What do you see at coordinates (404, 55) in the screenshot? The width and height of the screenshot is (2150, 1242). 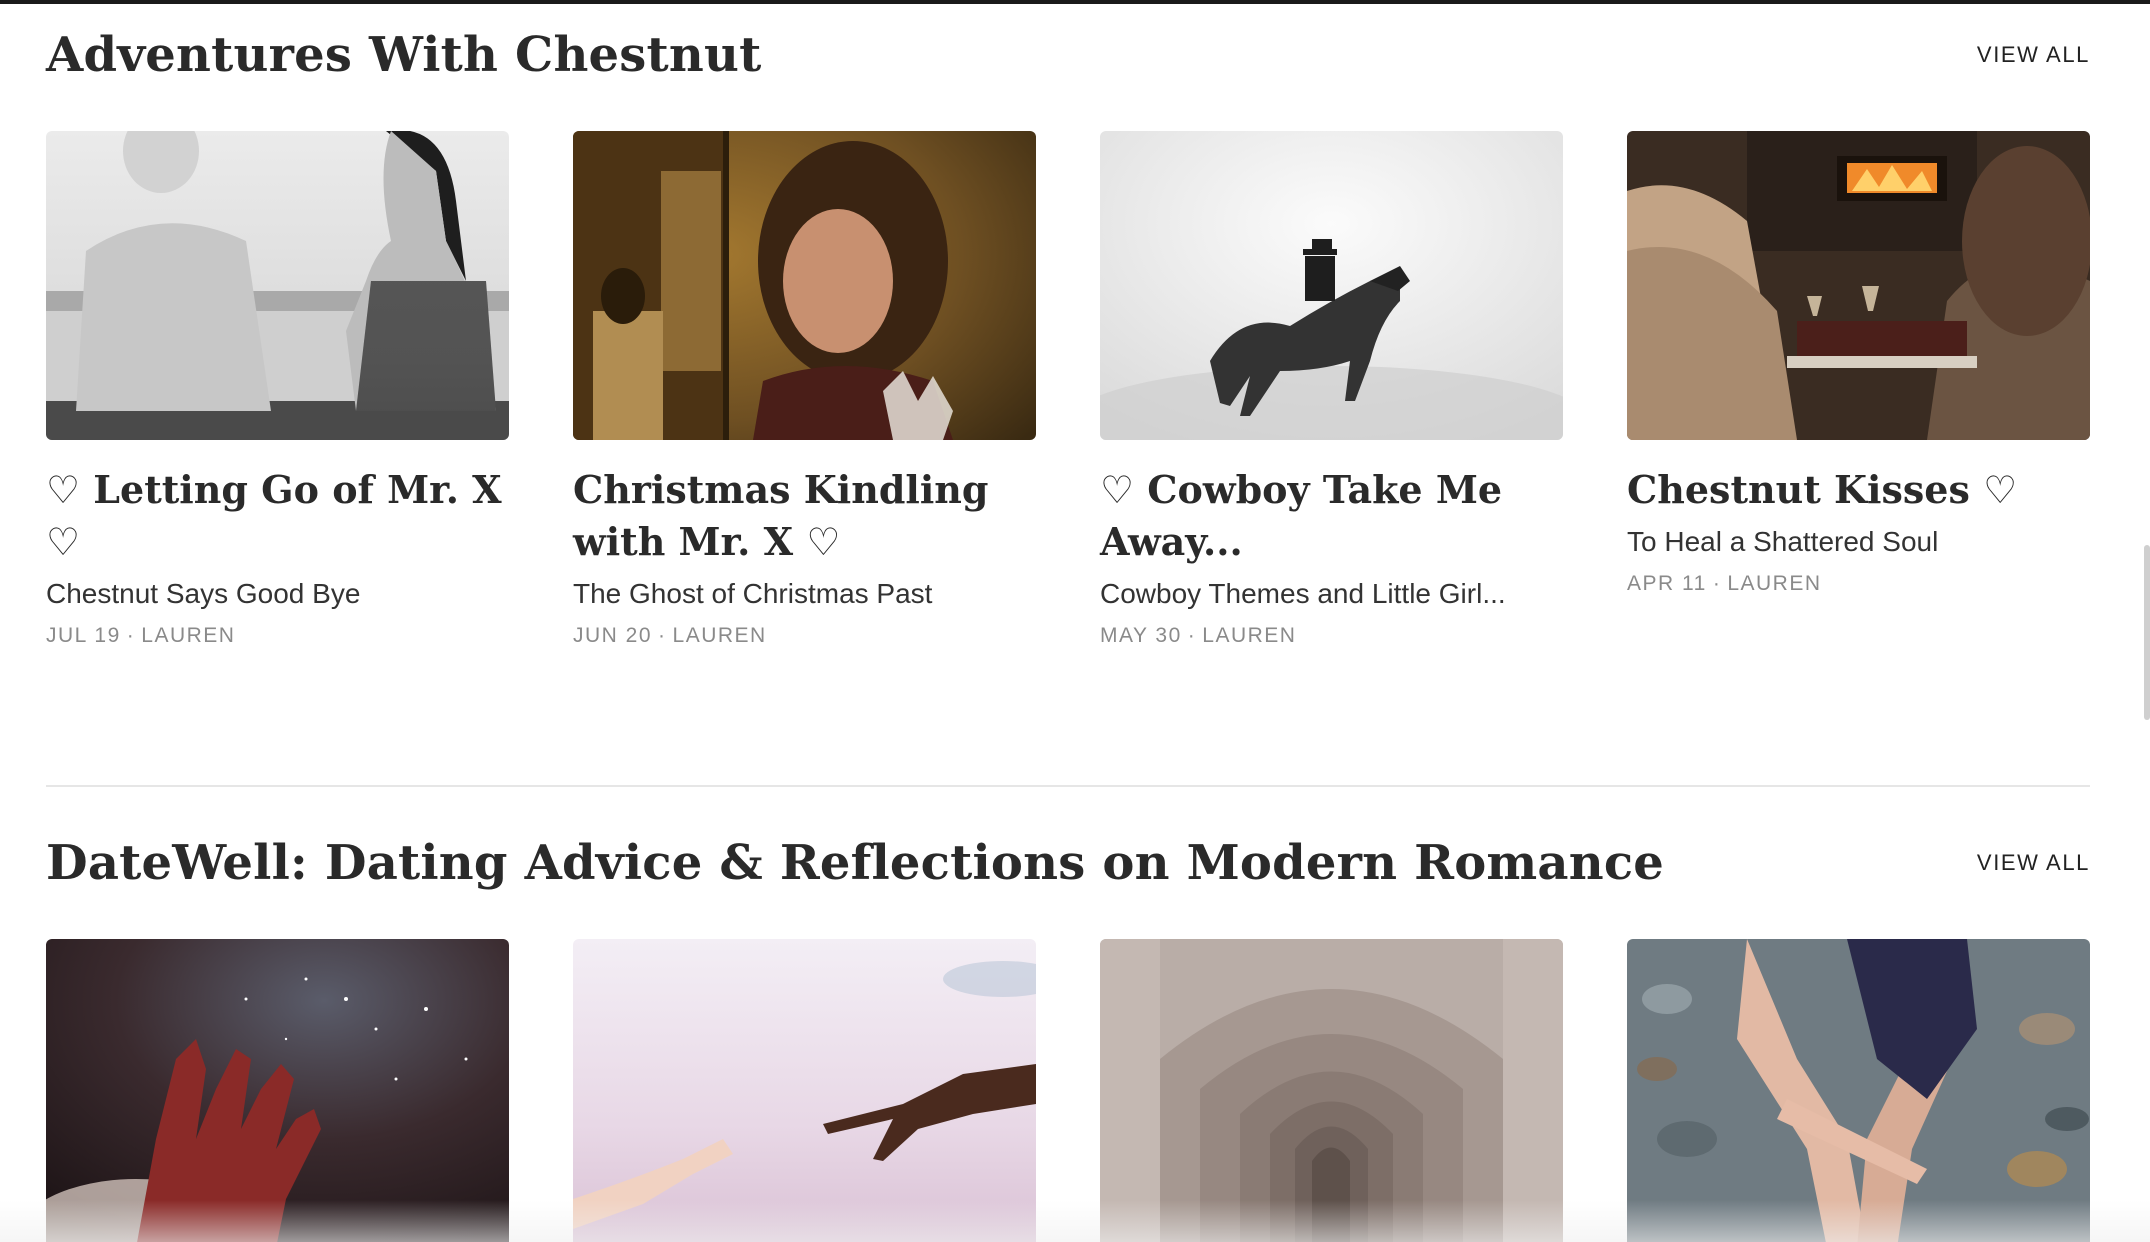 I see `section-title: Adventures With Chestnut` at bounding box center [404, 55].